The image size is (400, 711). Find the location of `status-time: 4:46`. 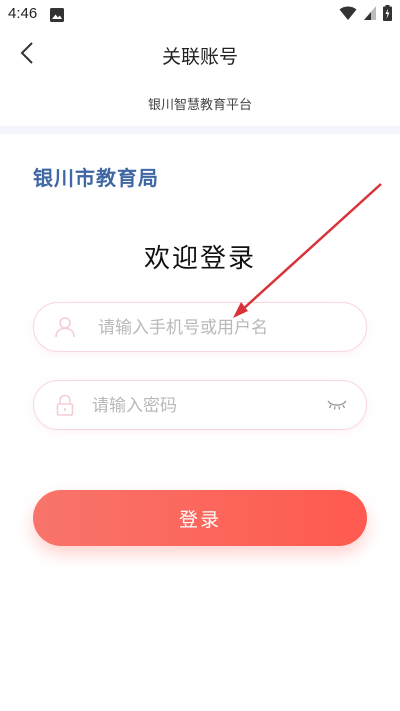

status-time: 4:46 is located at coordinates (23, 13).